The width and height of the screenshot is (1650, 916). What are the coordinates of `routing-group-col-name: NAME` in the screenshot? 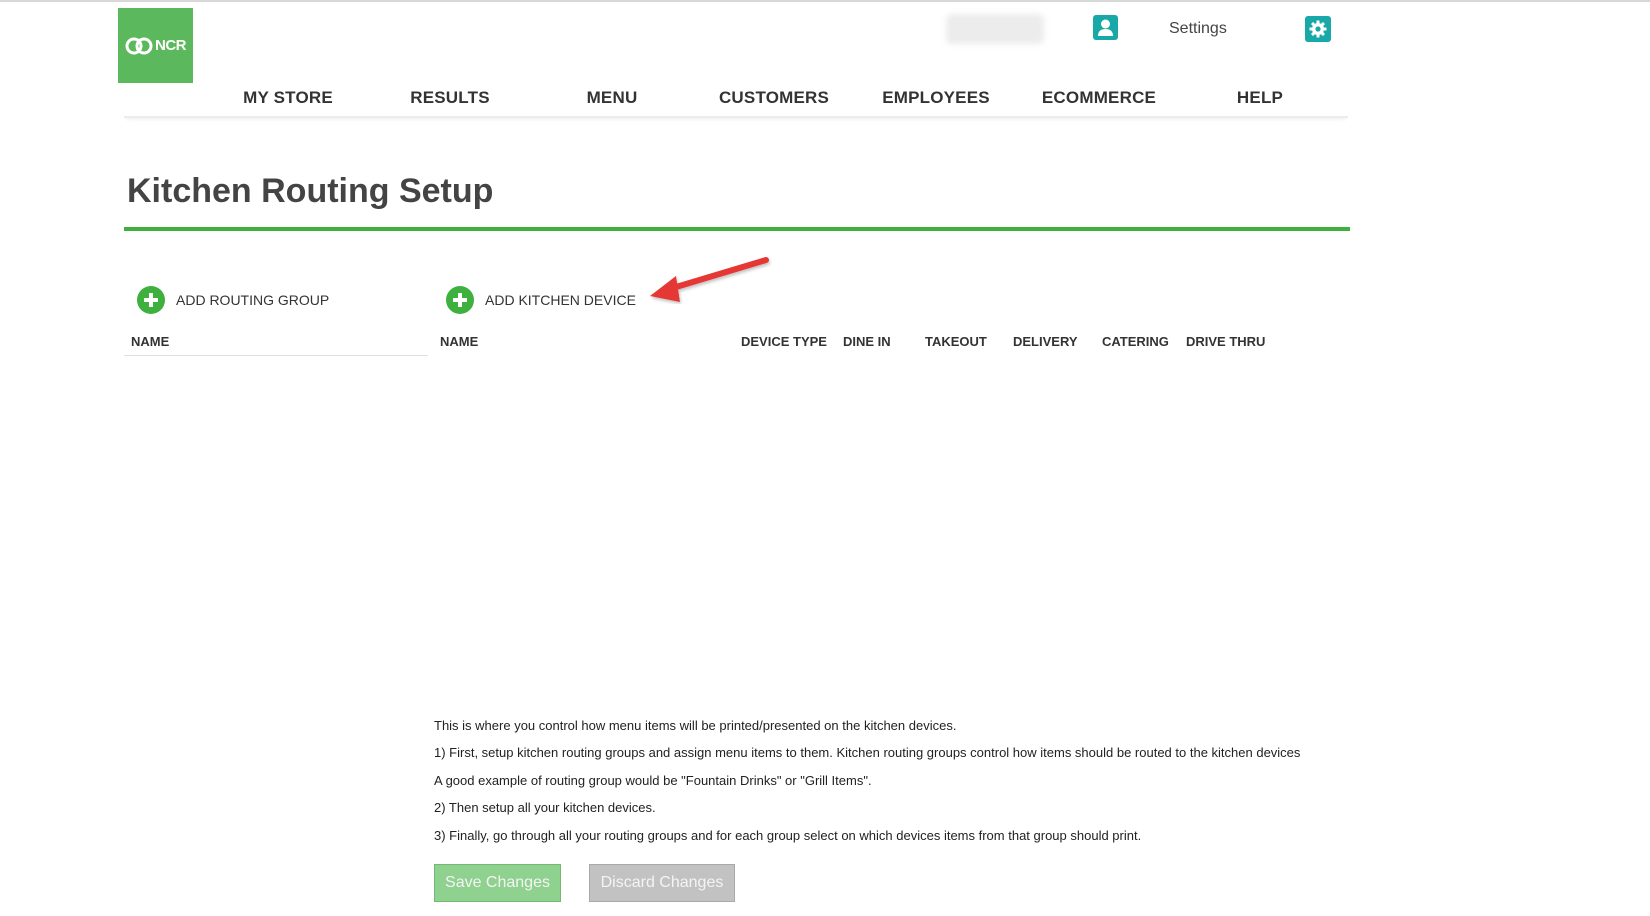 It's located at (150, 341).